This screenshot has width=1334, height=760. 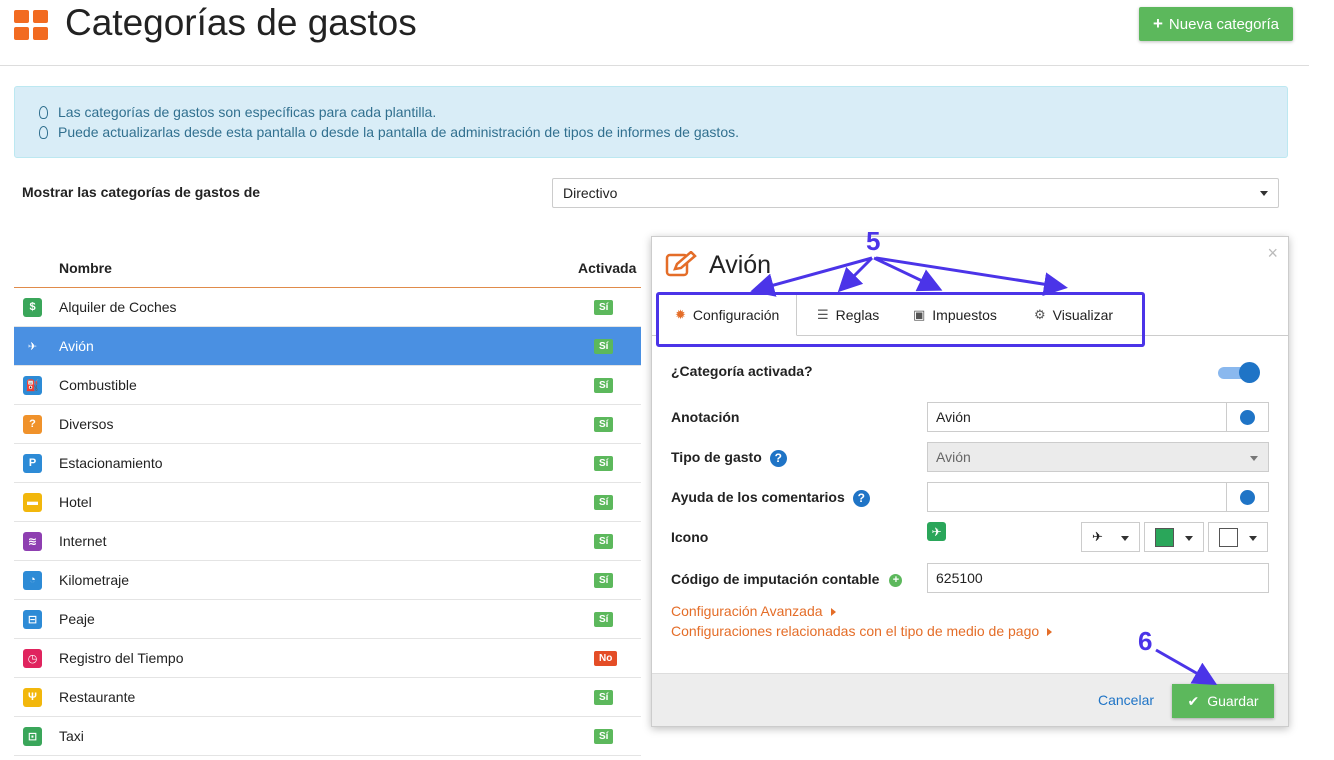 I want to click on bed-icon: ▬, so click(x=32, y=502).